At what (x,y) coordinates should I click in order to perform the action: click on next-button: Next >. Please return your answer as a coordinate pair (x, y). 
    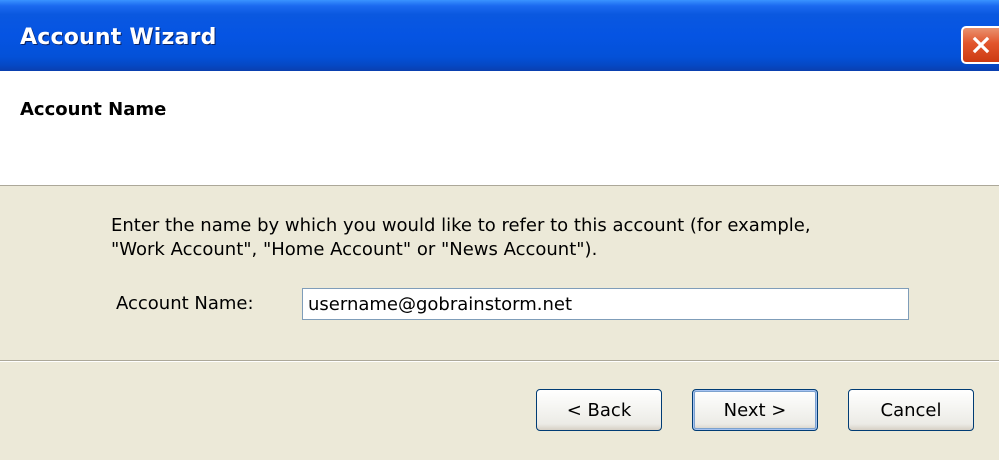
    Looking at the image, I should click on (755, 410).